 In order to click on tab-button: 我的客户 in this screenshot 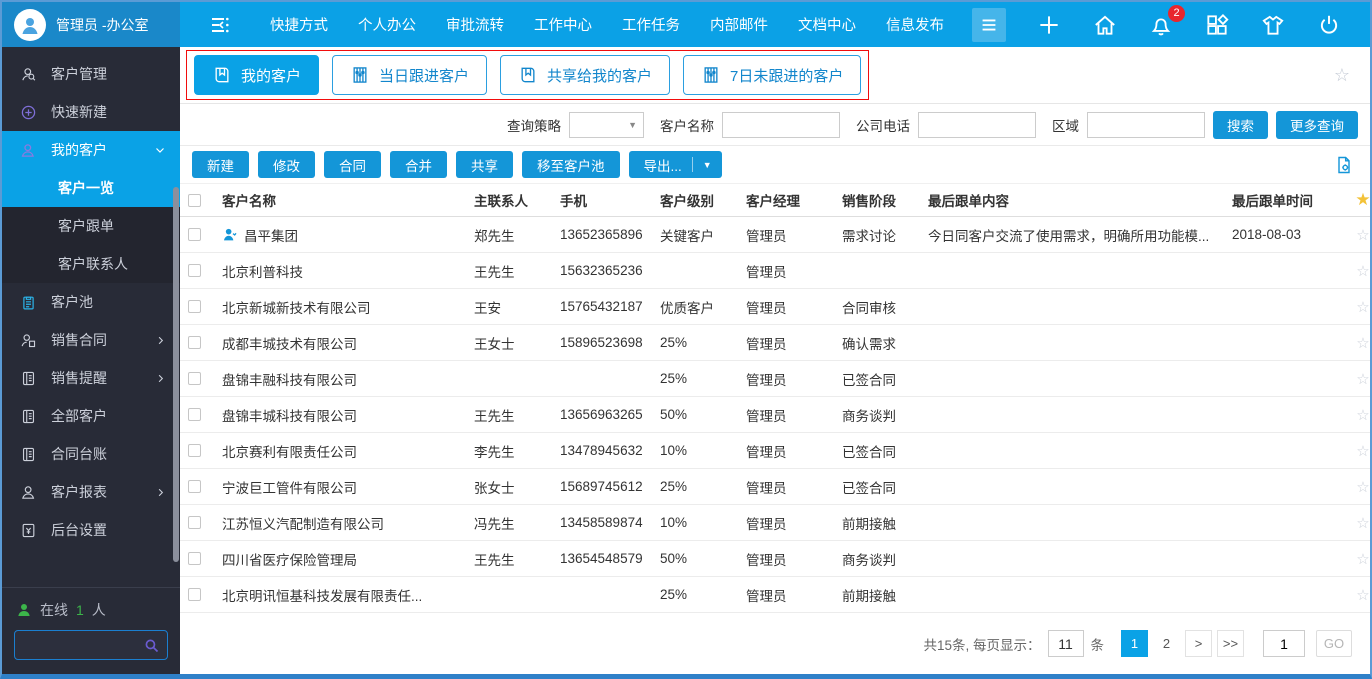, I will do `click(257, 75)`.